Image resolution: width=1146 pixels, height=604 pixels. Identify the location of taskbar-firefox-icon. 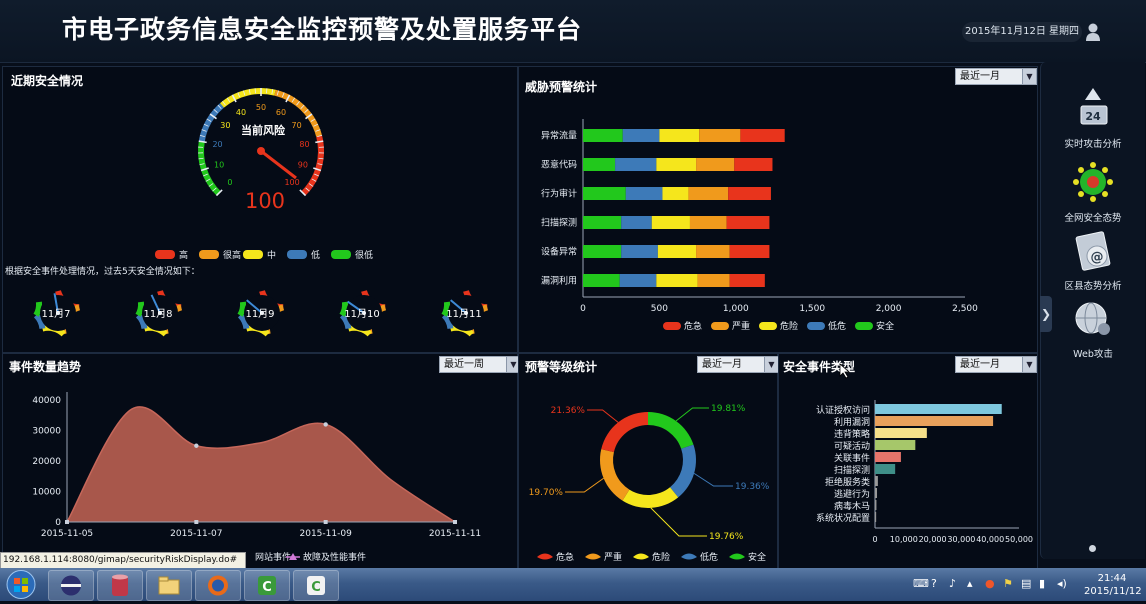
(218, 585).